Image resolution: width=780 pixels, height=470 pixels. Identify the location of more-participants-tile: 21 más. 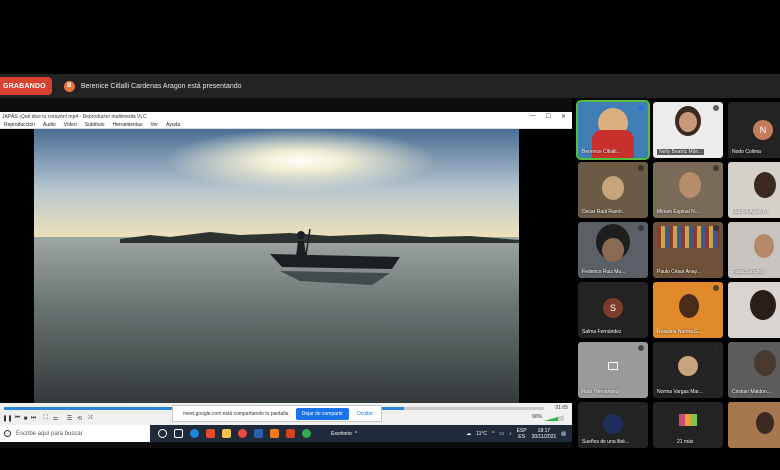
(688, 425).